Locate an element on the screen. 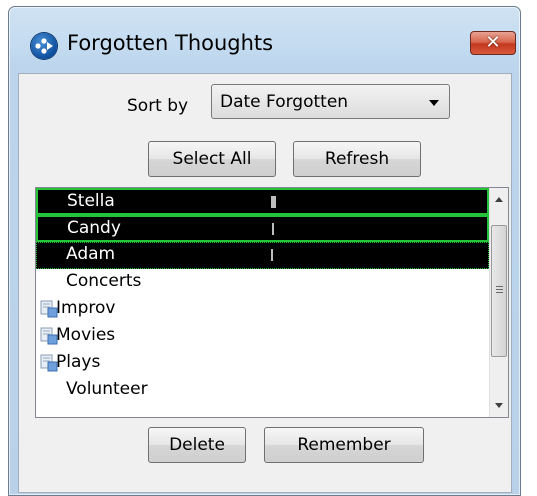 The image size is (537, 496). list-item: Adam is located at coordinates (262, 255).